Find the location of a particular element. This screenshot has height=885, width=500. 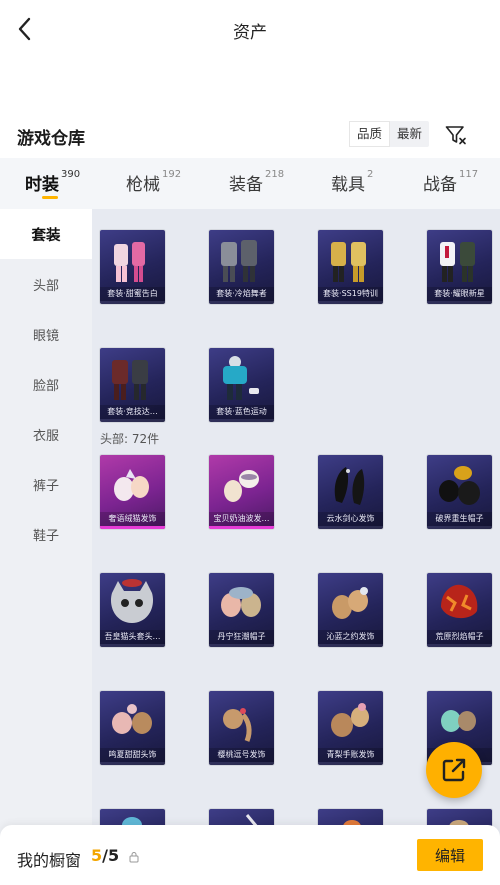

lock-icon is located at coordinates (134, 857).